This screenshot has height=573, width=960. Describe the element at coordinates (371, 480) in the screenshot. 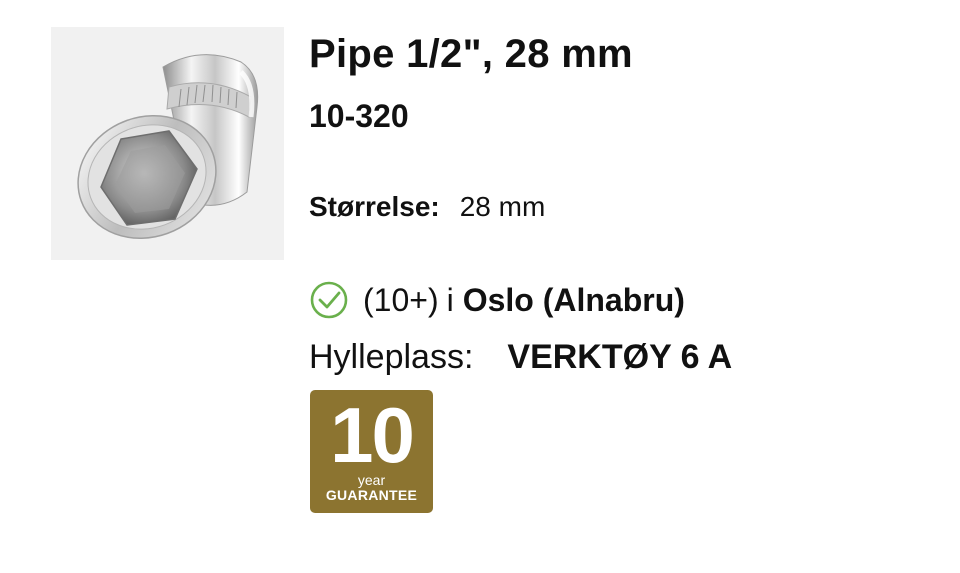

I see `guarantee-unit: year` at that location.